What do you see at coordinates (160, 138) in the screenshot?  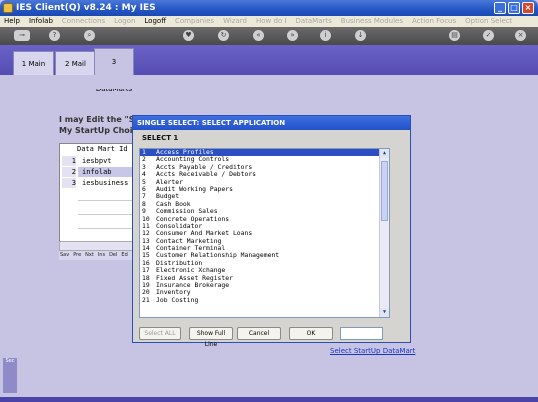 I see `dialog-subtitle: SELECT 1` at bounding box center [160, 138].